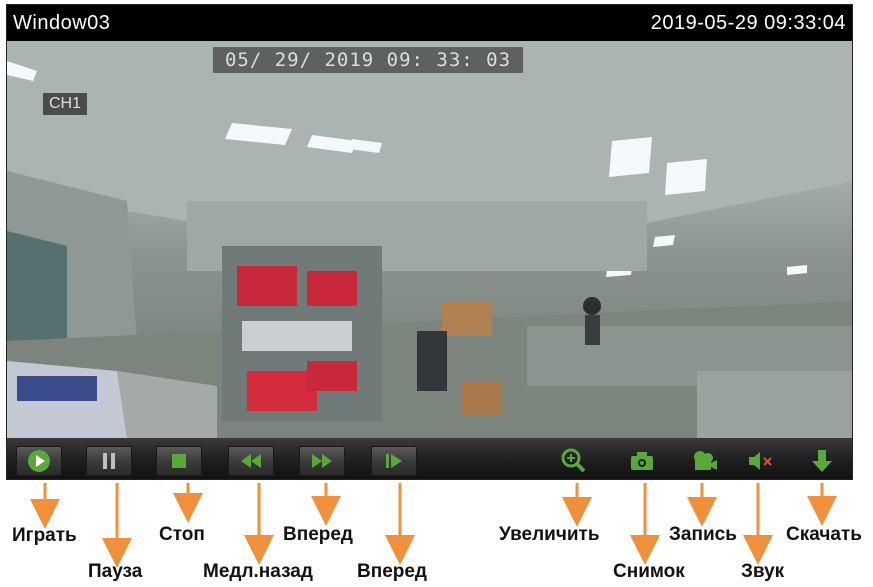 This screenshot has height=587, width=873. Describe the element at coordinates (763, 571) in the screenshot. I see `label-sound: Звук` at that location.